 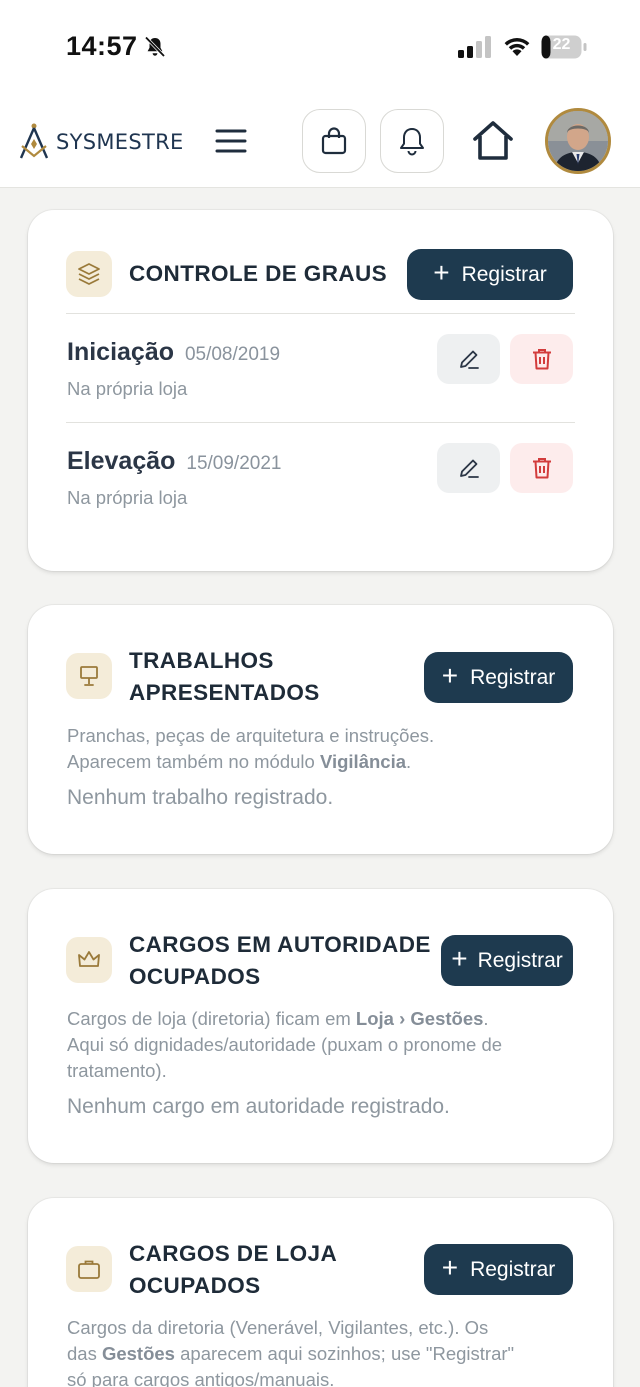 I want to click on grade-date: 05/08/2019, so click(x=232, y=354).